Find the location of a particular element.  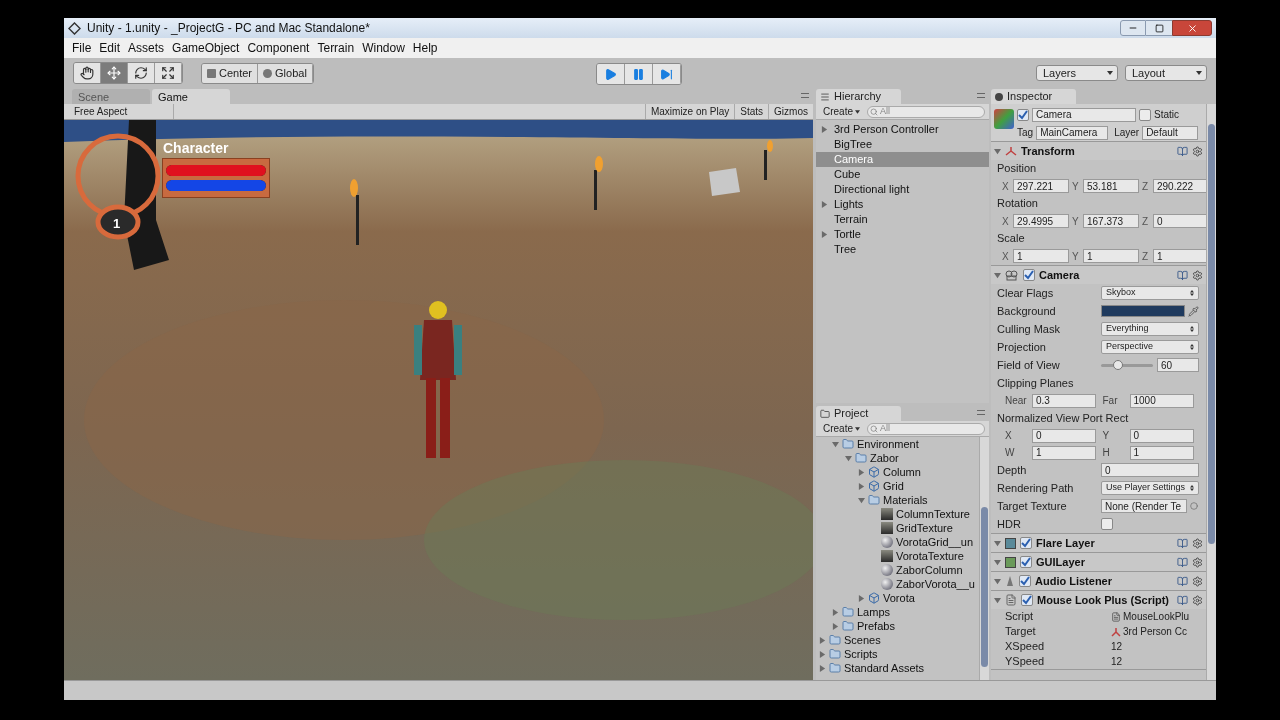

slider-thumb is located at coordinates (1118, 364).